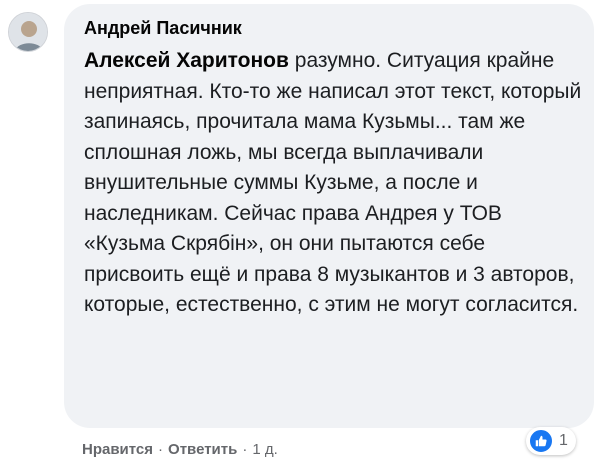 This screenshot has width=600, height=462. What do you see at coordinates (186, 60) in the screenshot?
I see `mentioned-user: Алексей Харитонов` at bounding box center [186, 60].